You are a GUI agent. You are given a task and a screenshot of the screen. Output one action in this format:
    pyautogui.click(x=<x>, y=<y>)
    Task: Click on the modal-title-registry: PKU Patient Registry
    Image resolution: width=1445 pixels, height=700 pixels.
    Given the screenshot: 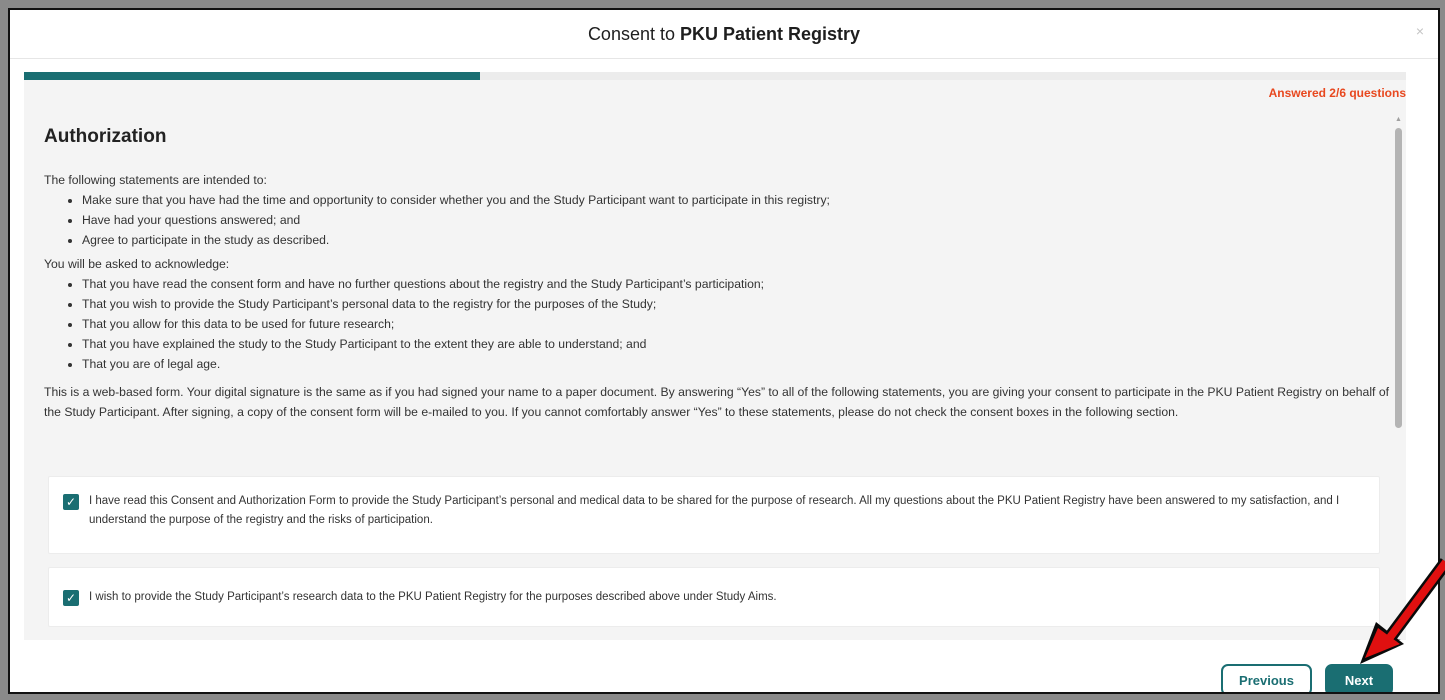 What is the action you would take?
    pyautogui.click(x=770, y=34)
    